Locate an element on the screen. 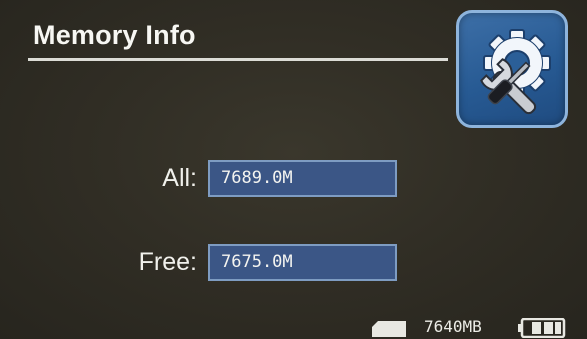 This screenshot has width=587, height=339. storage-capacity: 7640MB is located at coordinates (453, 326).